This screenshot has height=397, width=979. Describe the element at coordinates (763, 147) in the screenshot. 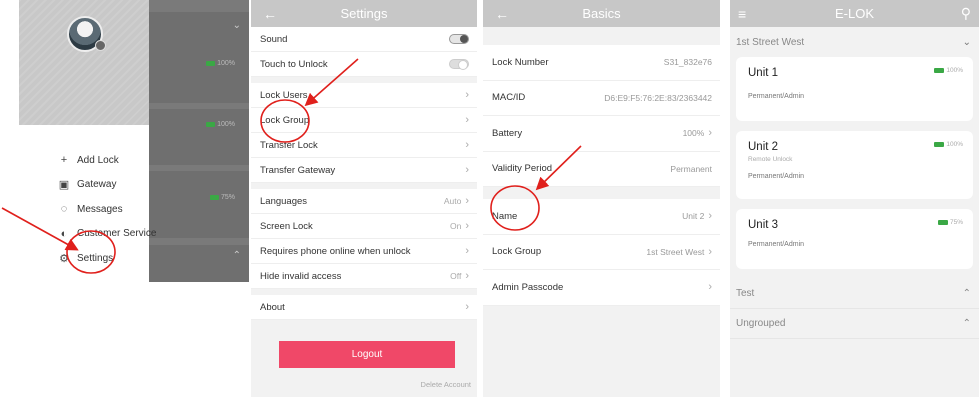

I see `unit-name: Unit 2` at that location.